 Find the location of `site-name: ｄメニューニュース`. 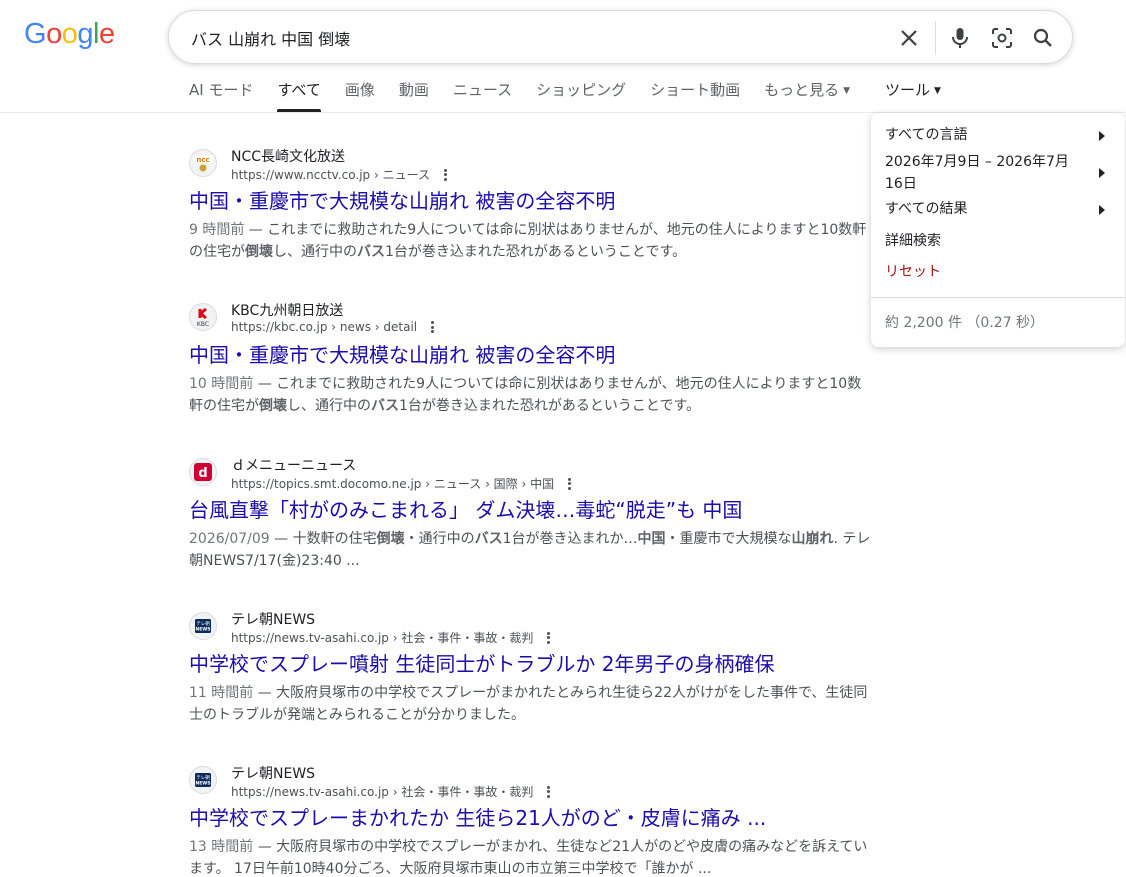

site-name: ｄメニューニュース is located at coordinates (293, 465).